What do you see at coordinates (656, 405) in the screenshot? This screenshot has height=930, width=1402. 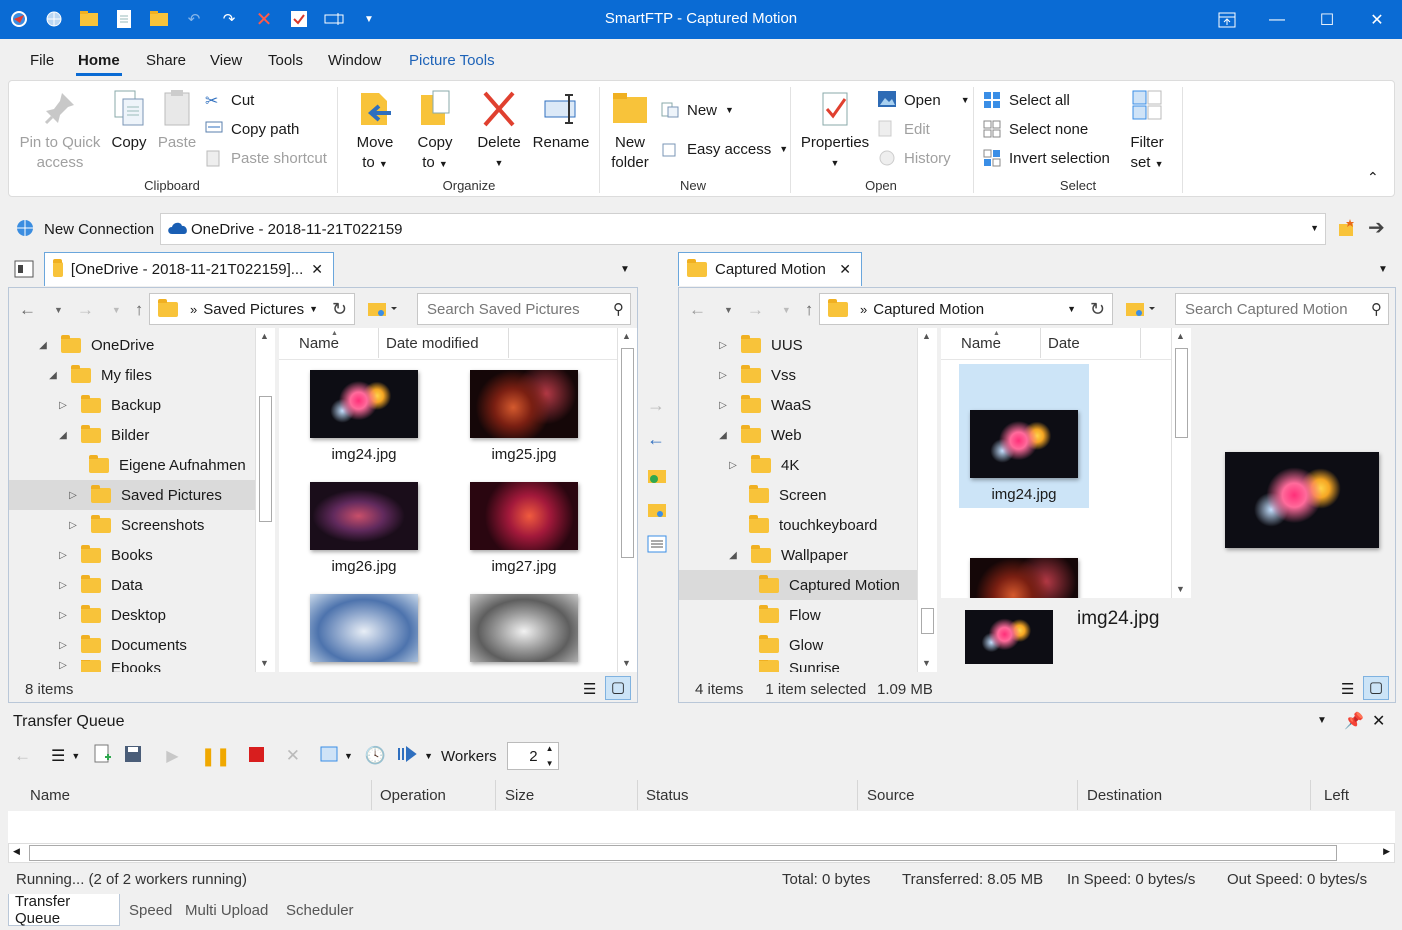 I see `transfer-right-arrow-icon: →` at bounding box center [656, 405].